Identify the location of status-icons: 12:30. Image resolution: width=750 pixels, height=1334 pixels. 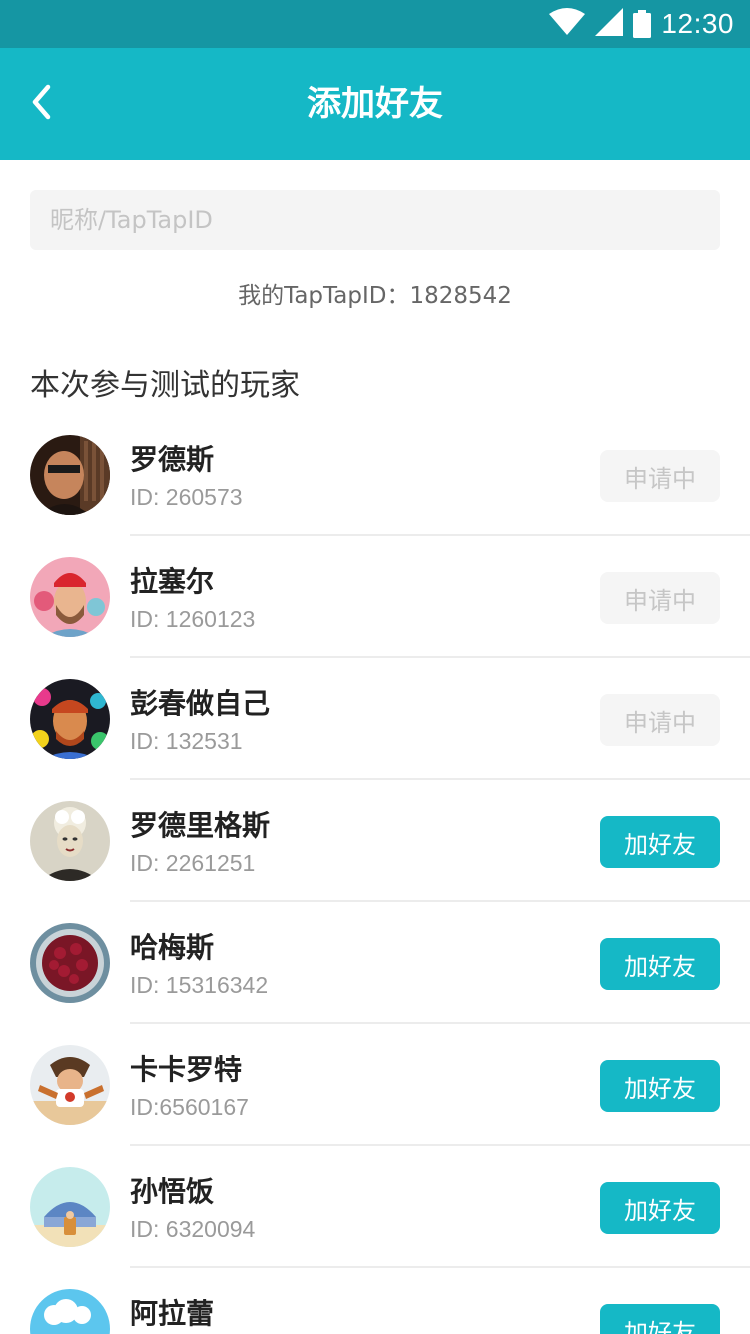
(641, 24).